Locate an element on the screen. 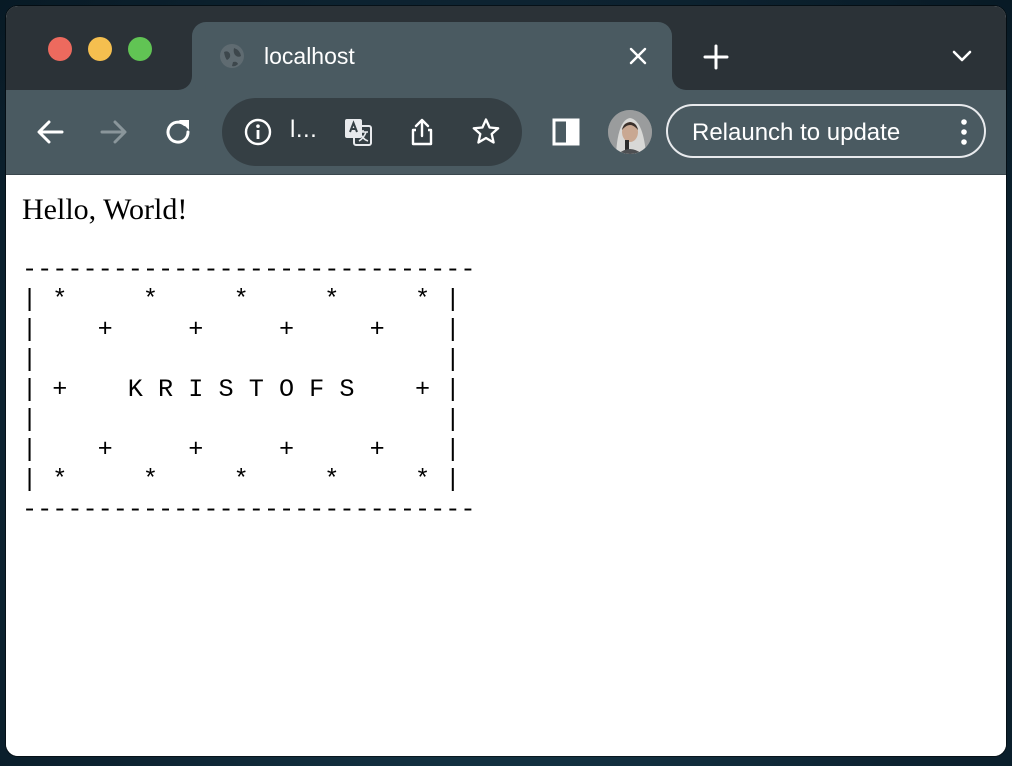  banner-line: | + K R I S T O F S + | is located at coordinates (241, 389).